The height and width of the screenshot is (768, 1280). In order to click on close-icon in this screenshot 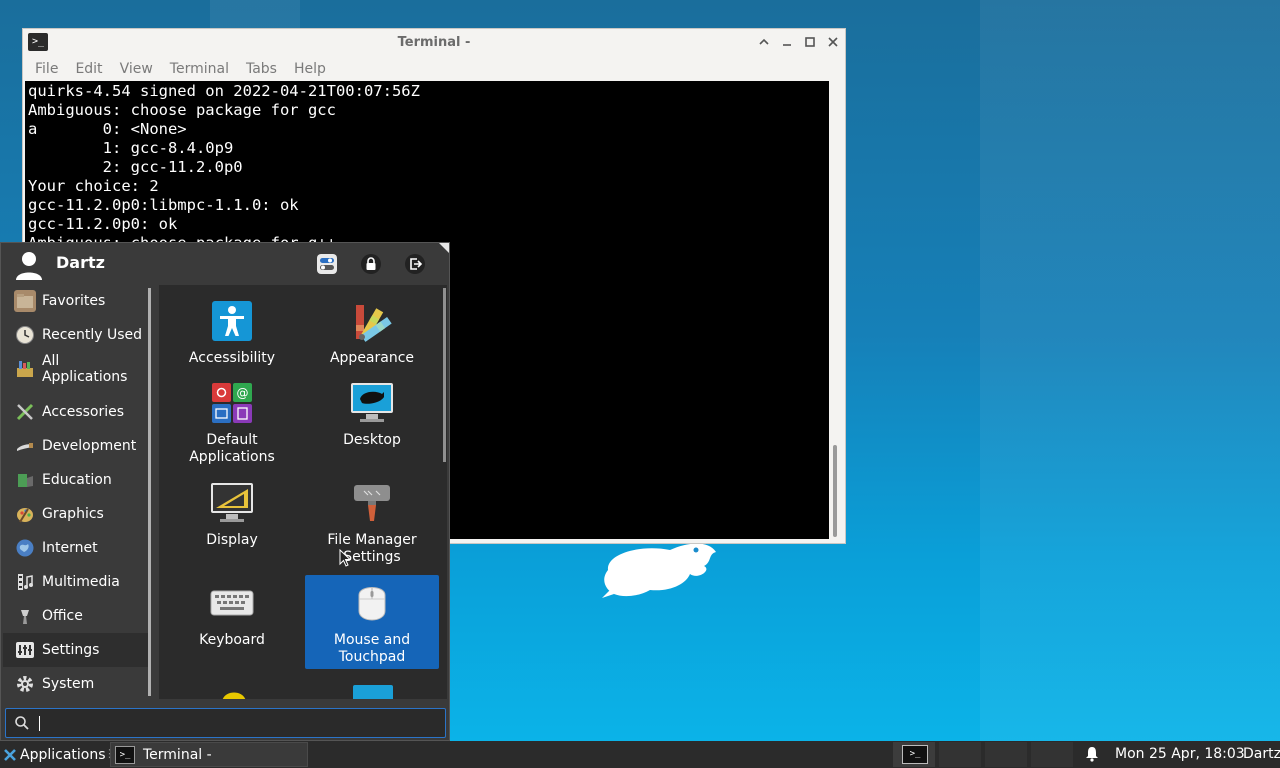, I will do `click(833, 42)`.